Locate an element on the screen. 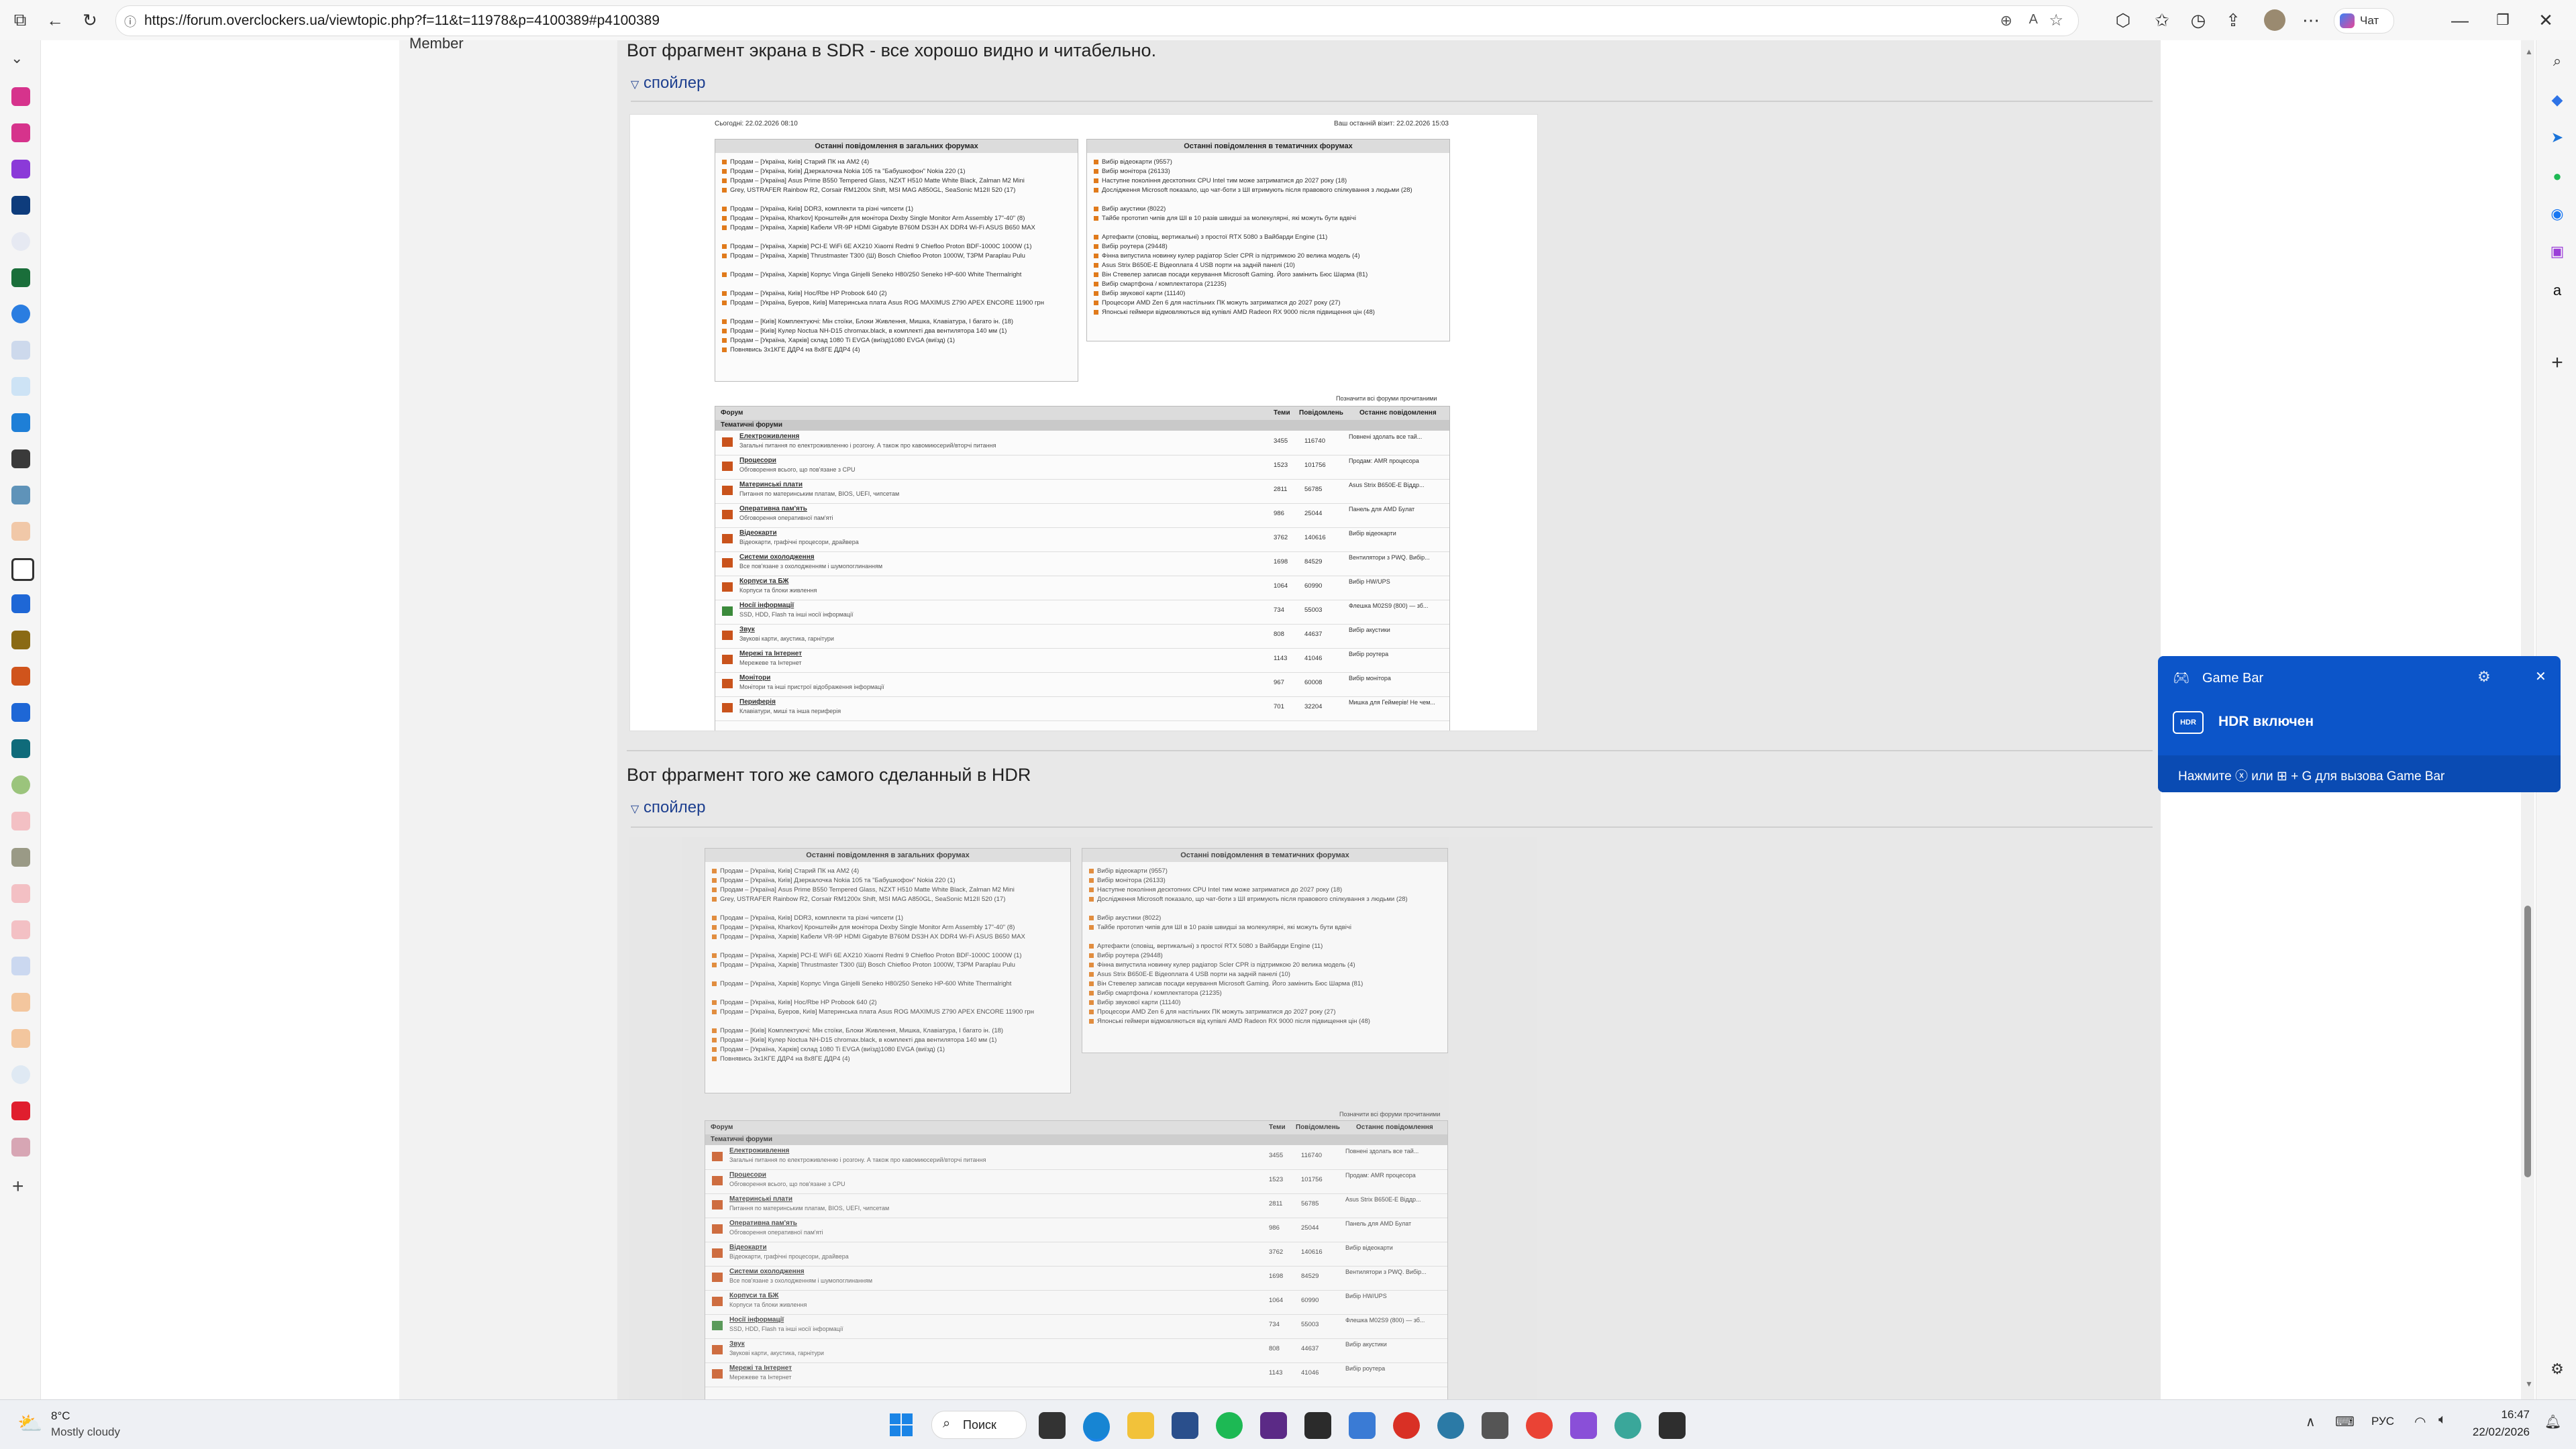  weather-desc: Mostly cloudy is located at coordinates (85, 1432).